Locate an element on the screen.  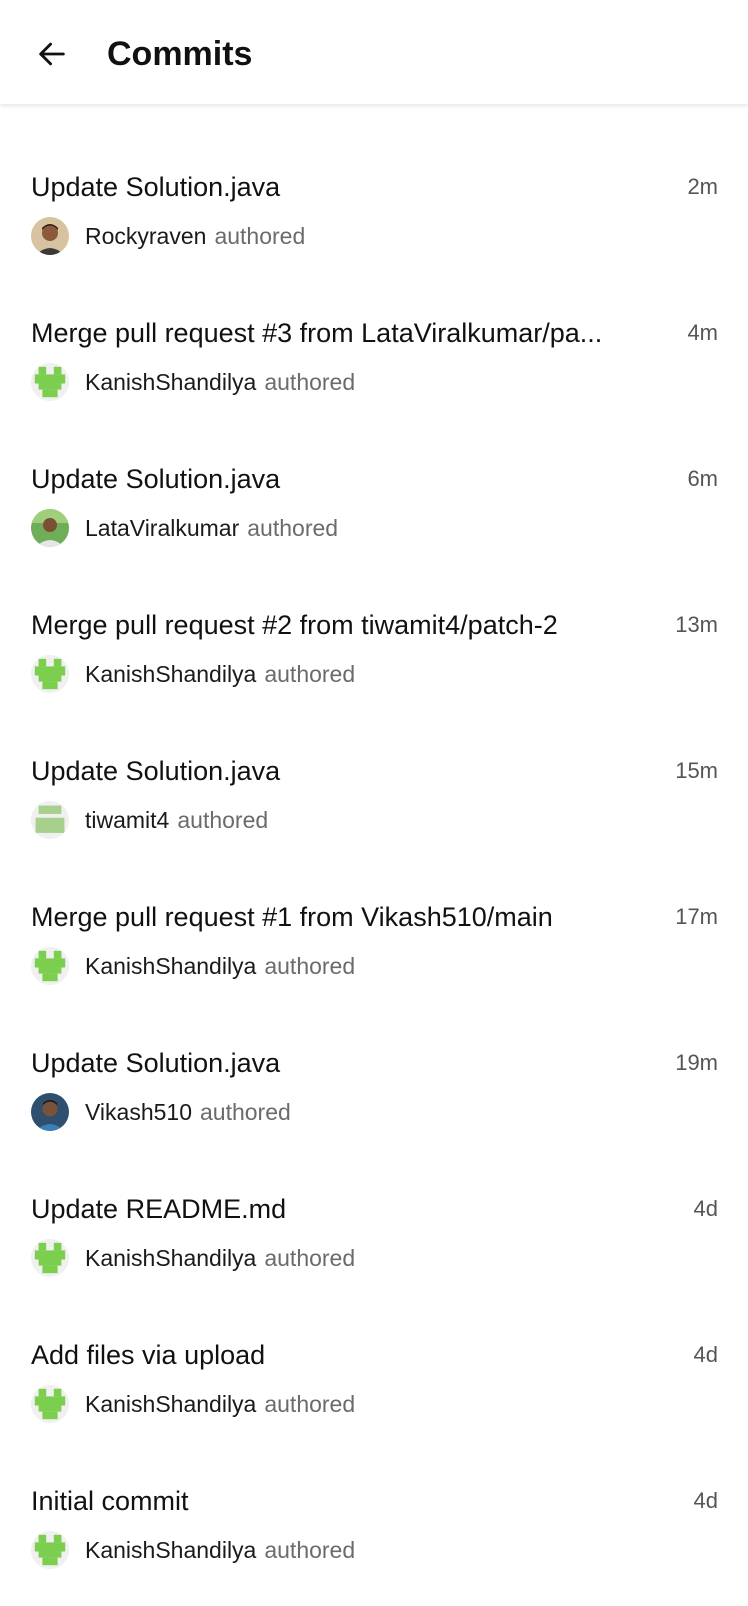
back-button is located at coordinates (52, 54).